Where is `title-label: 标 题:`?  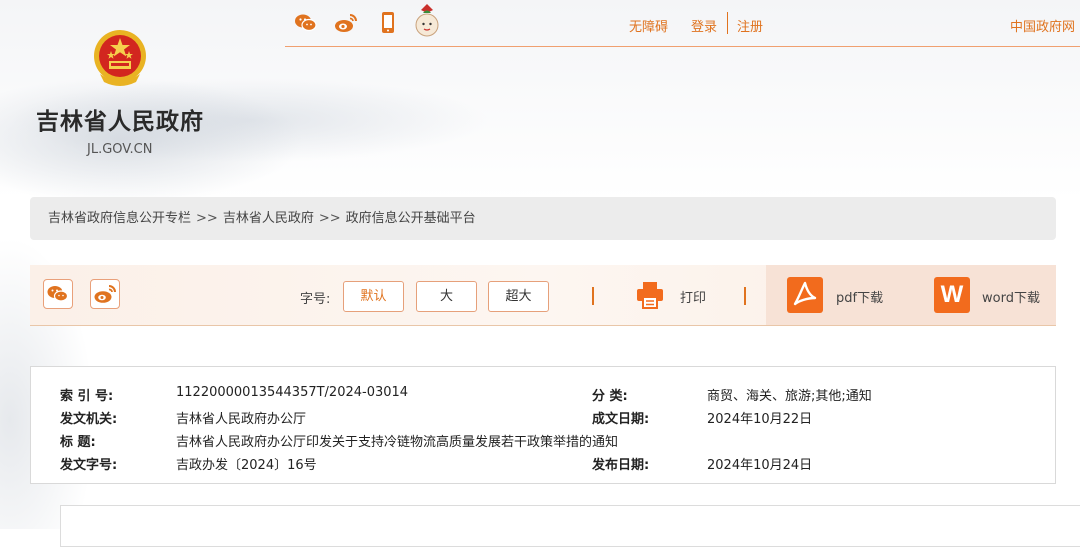 title-label: 标 题: is located at coordinates (78, 442).